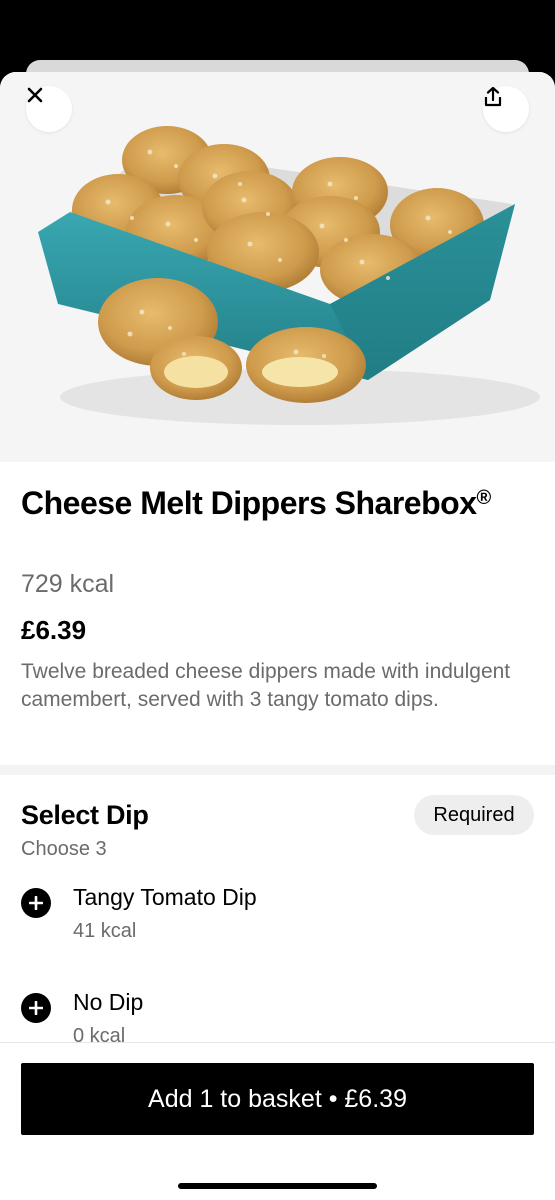 The image size is (555, 1200). Describe the element at coordinates (483, 498) in the screenshot. I see `registered-mark: ®` at that location.